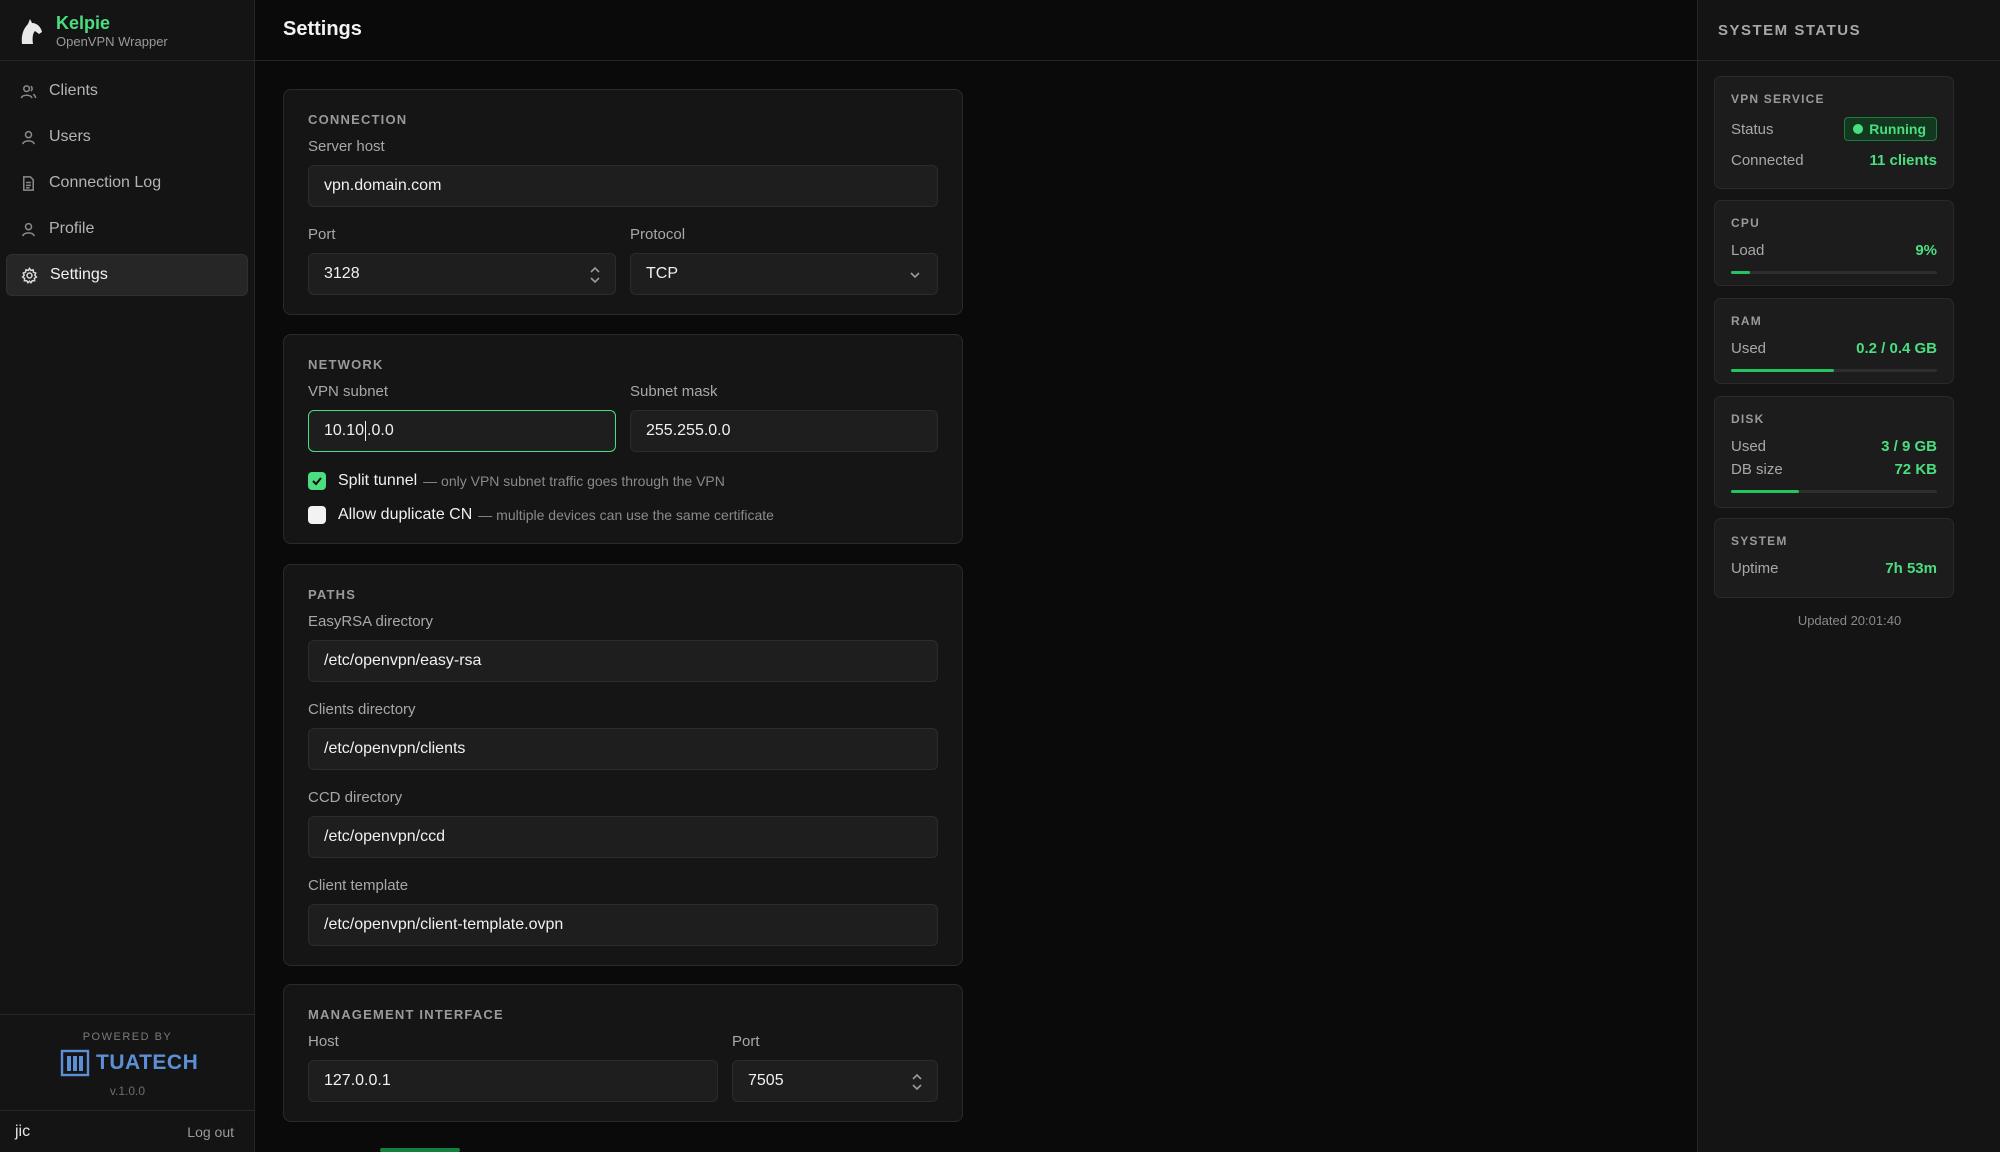  I want to click on disk-used-value: 3 / 9 GB, so click(1909, 446).